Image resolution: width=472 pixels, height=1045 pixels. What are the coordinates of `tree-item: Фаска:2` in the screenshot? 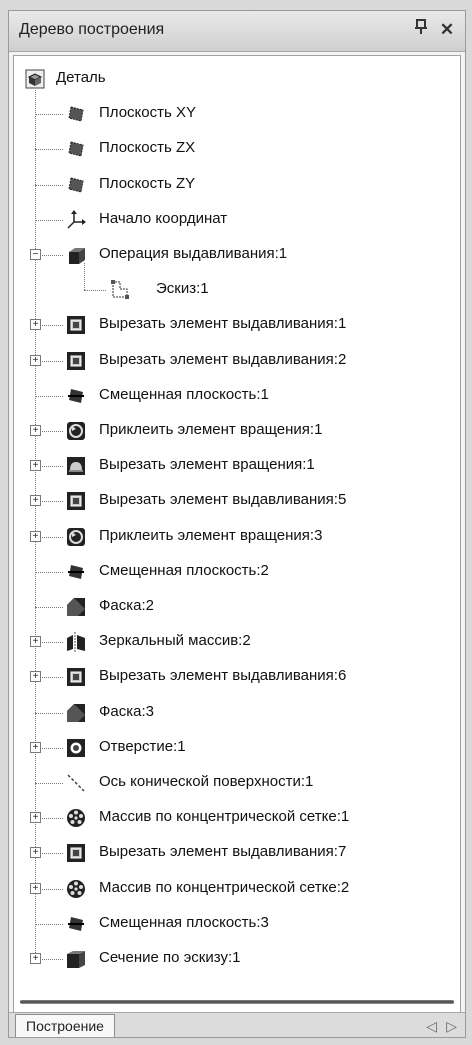 It's located at (237, 607).